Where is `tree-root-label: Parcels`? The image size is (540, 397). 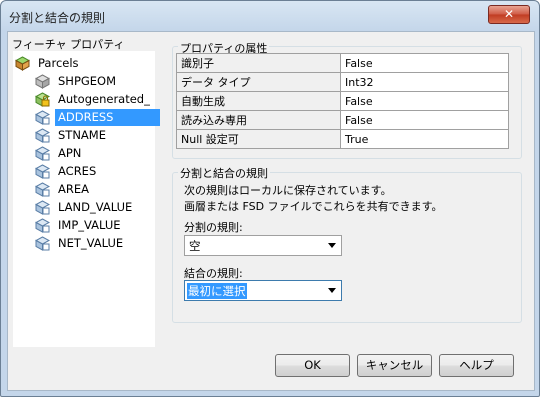 tree-root-label: Parcels is located at coordinates (58, 63).